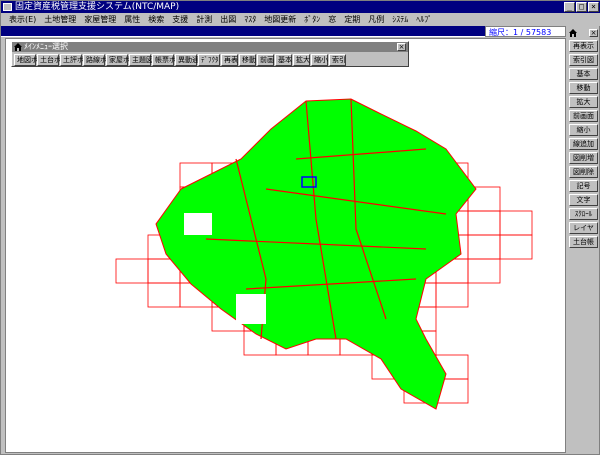 This screenshot has height=455, width=600. I want to click on menu-item: 土地管理, so click(60, 19).